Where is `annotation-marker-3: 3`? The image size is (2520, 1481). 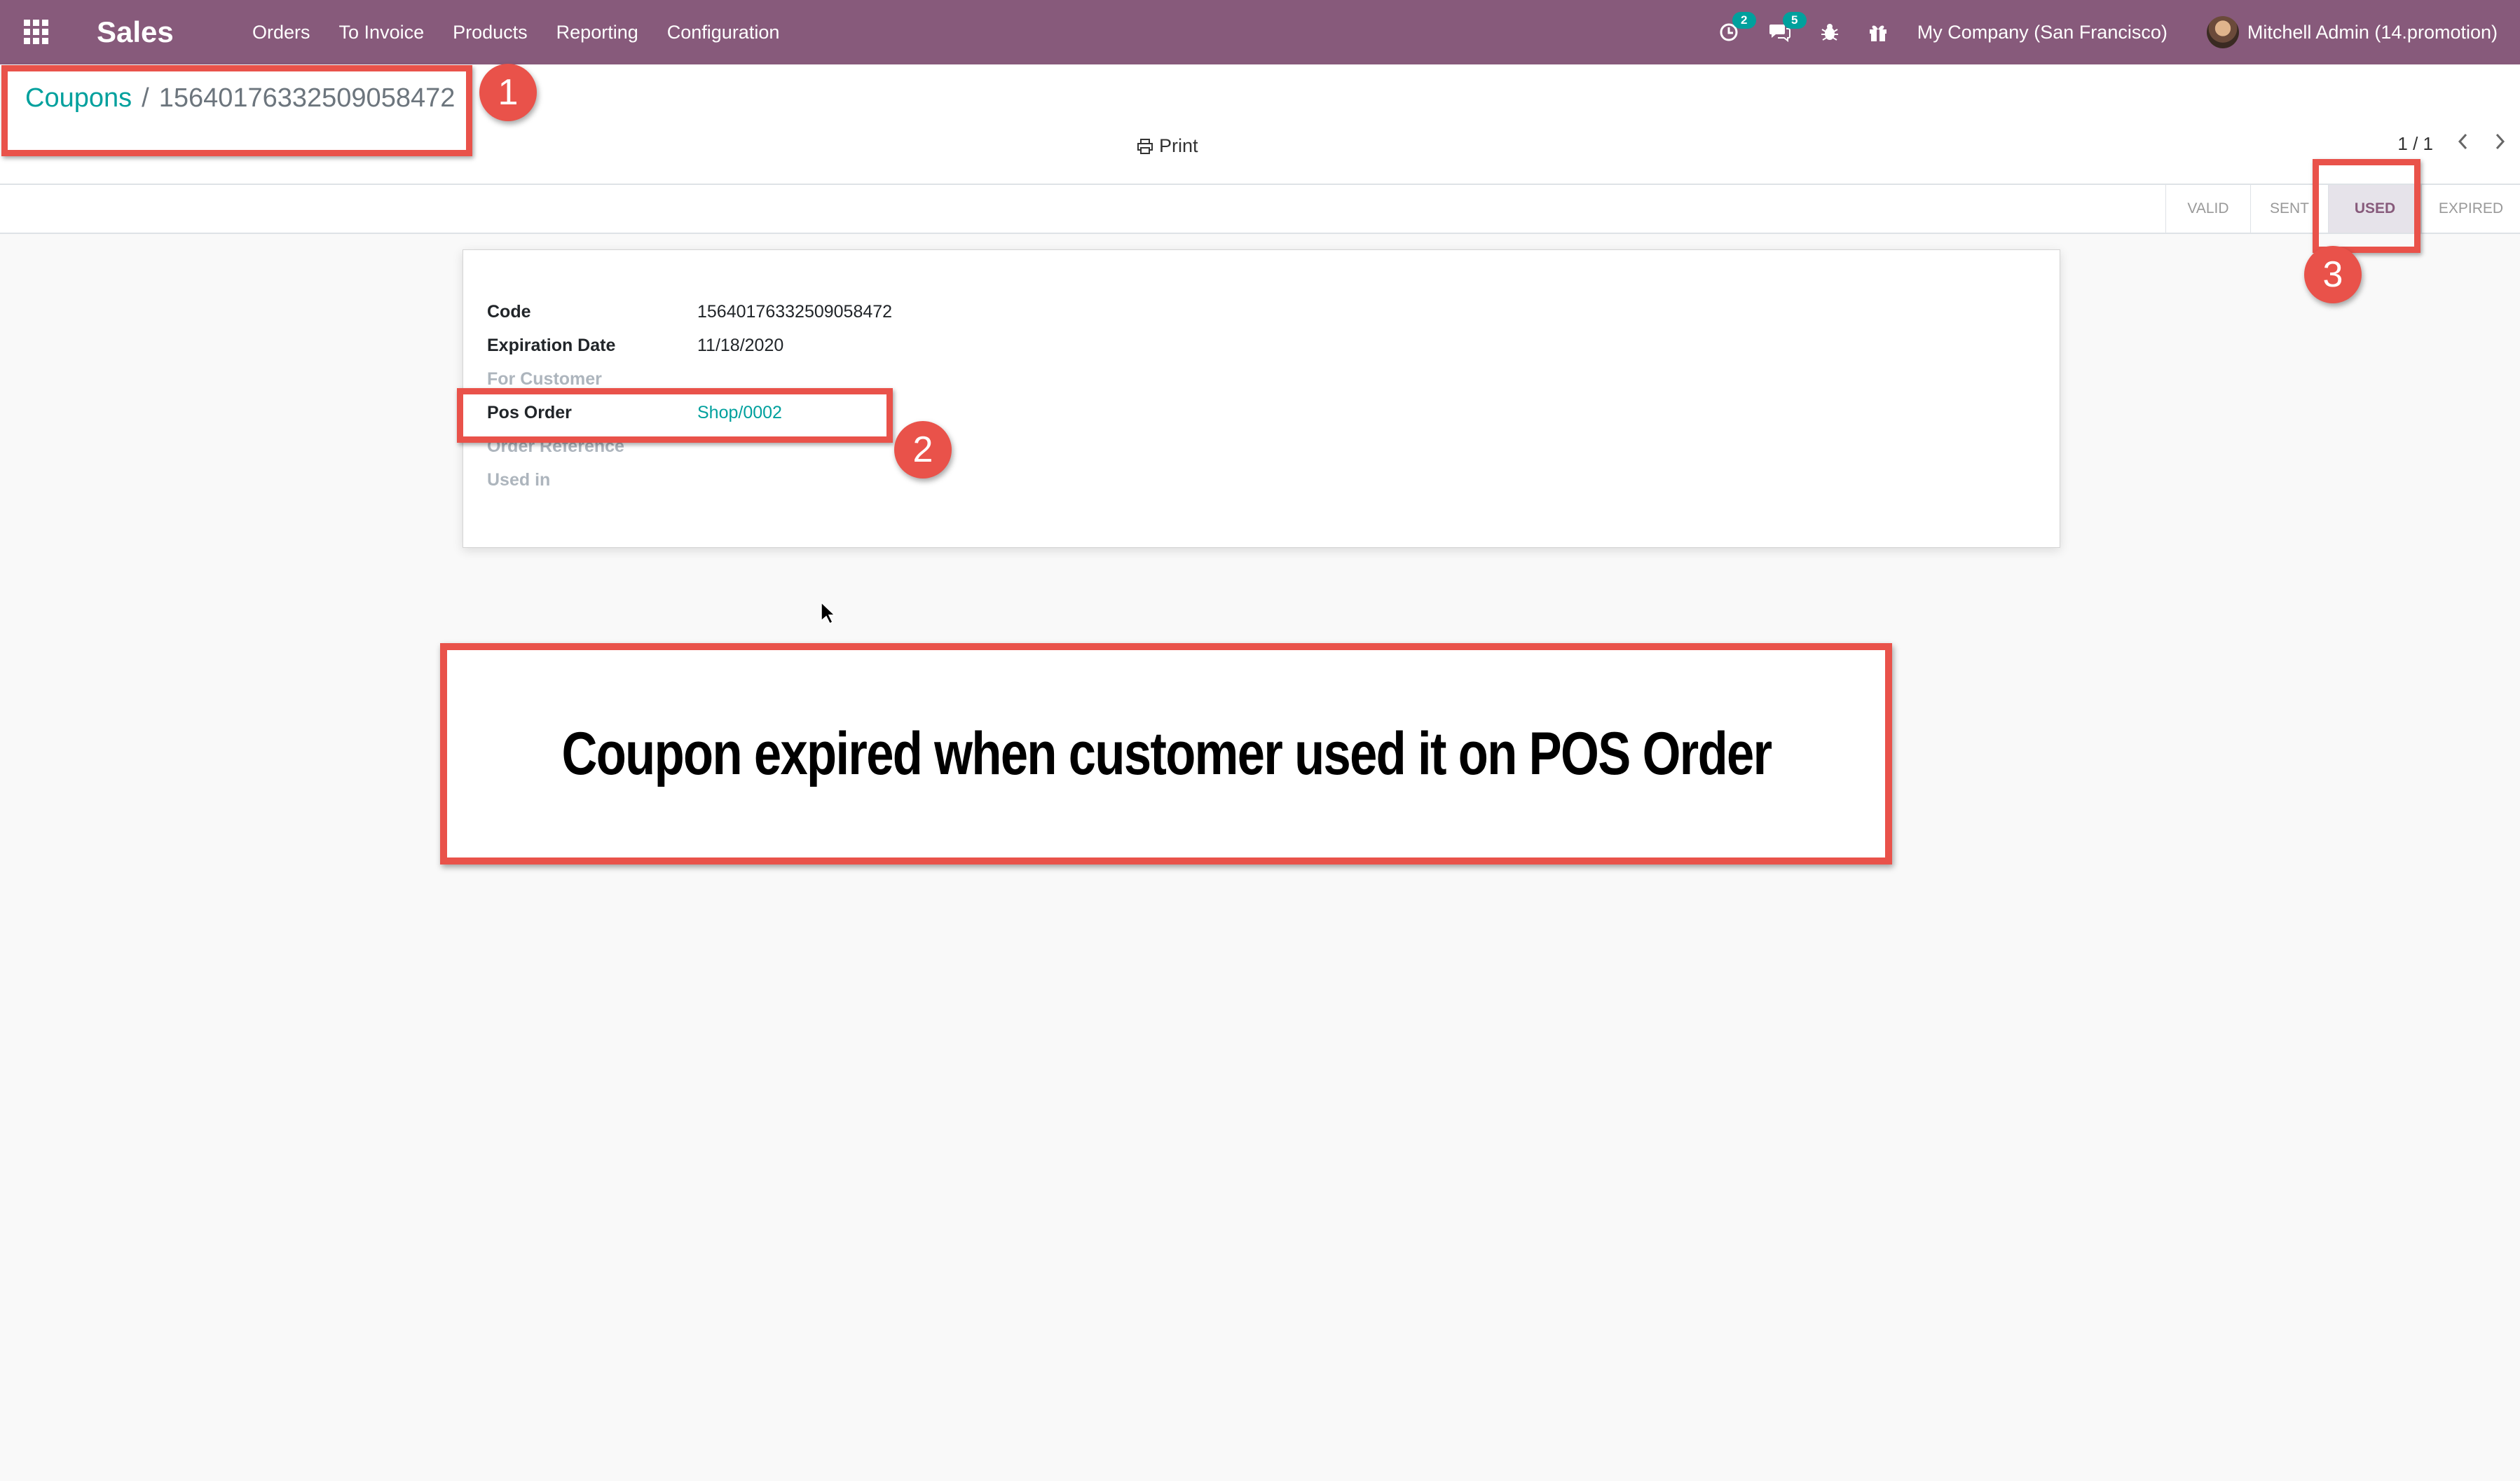
annotation-marker-3: 3 is located at coordinates (2333, 274).